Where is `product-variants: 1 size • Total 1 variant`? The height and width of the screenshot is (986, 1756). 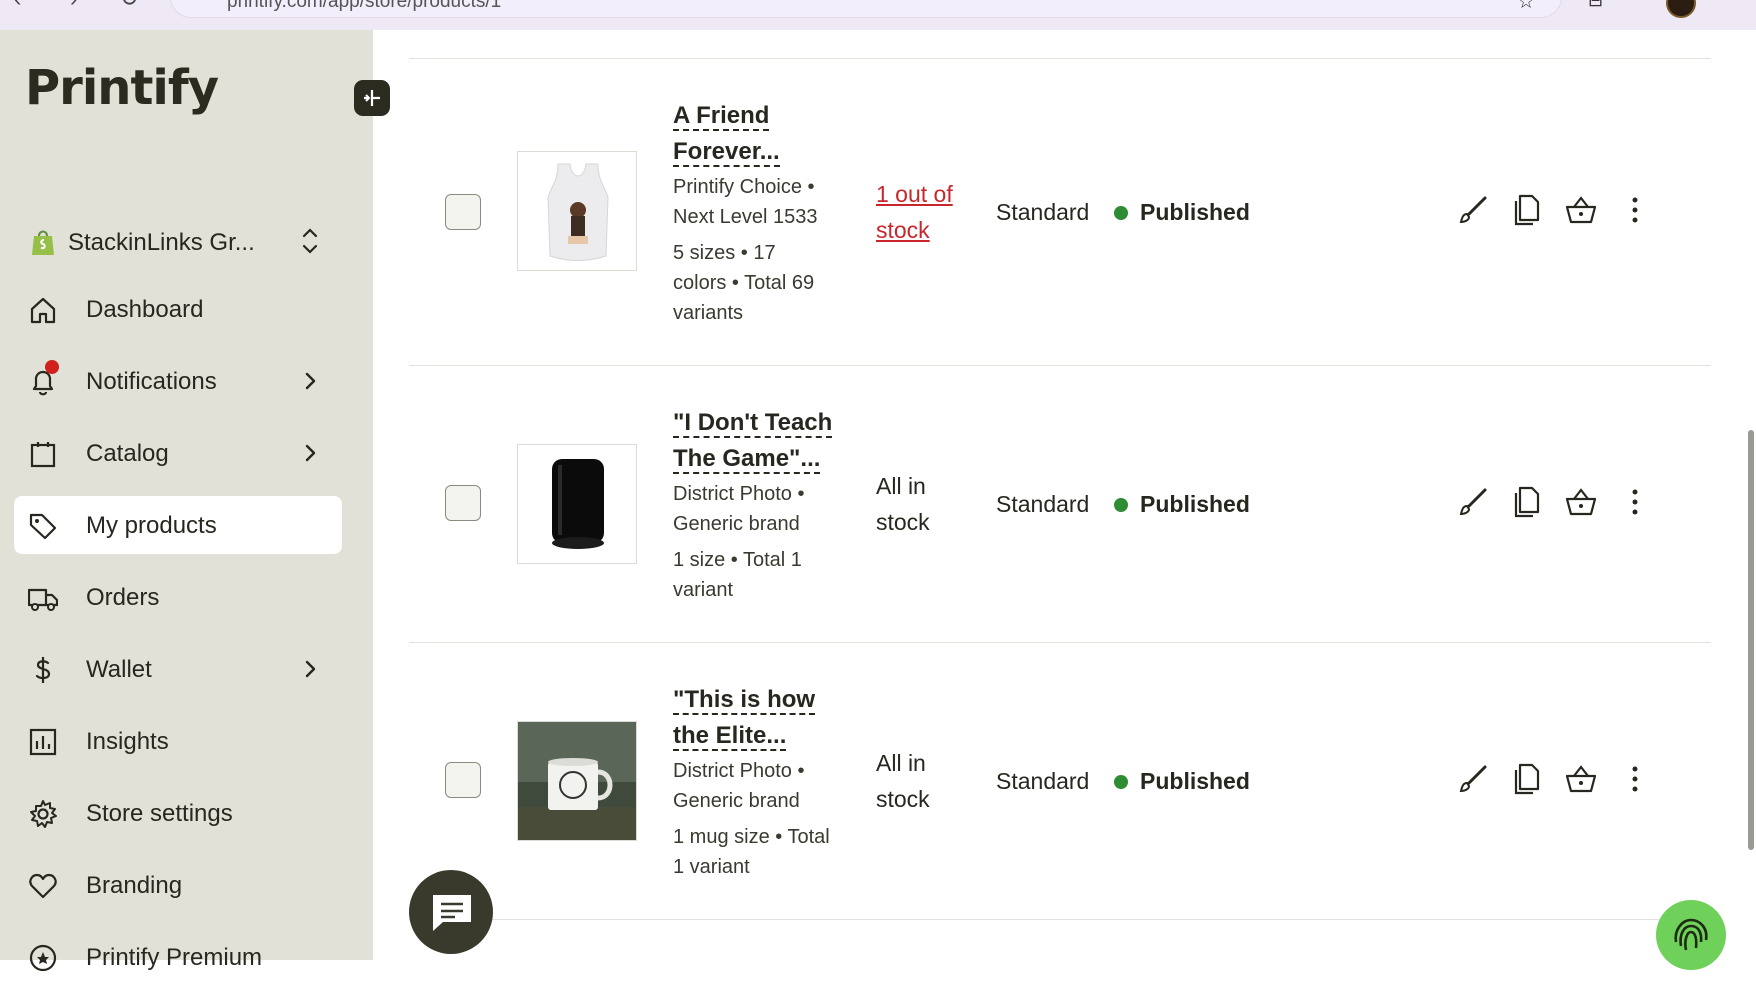
product-variants: 1 size • Total 1 variant is located at coordinates (737, 575).